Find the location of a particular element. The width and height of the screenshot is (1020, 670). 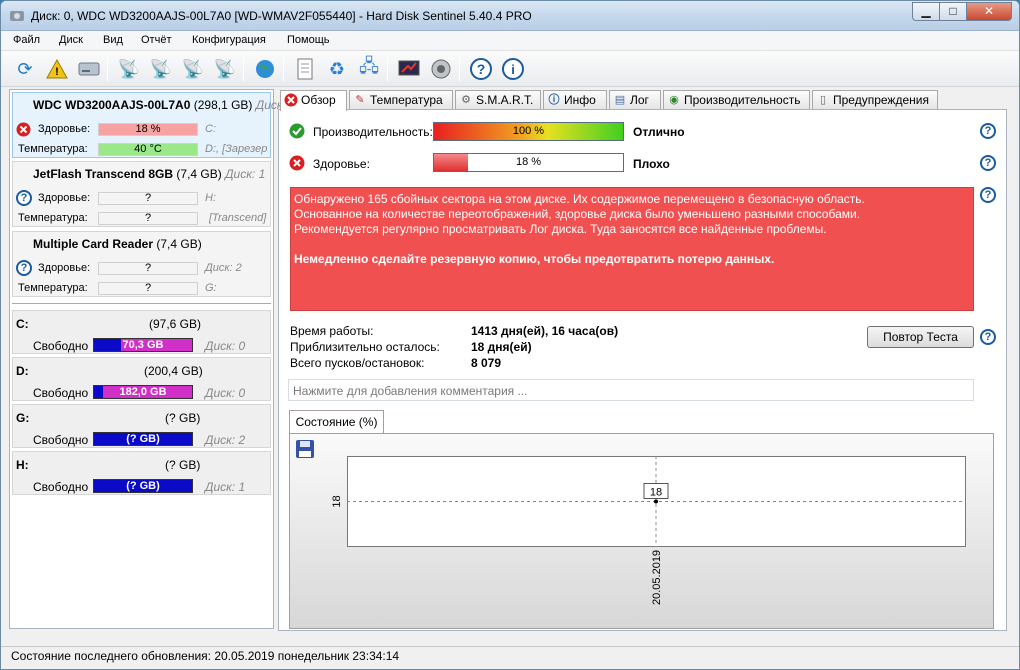

gauge-icon: ◉ is located at coordinates (674, 100).